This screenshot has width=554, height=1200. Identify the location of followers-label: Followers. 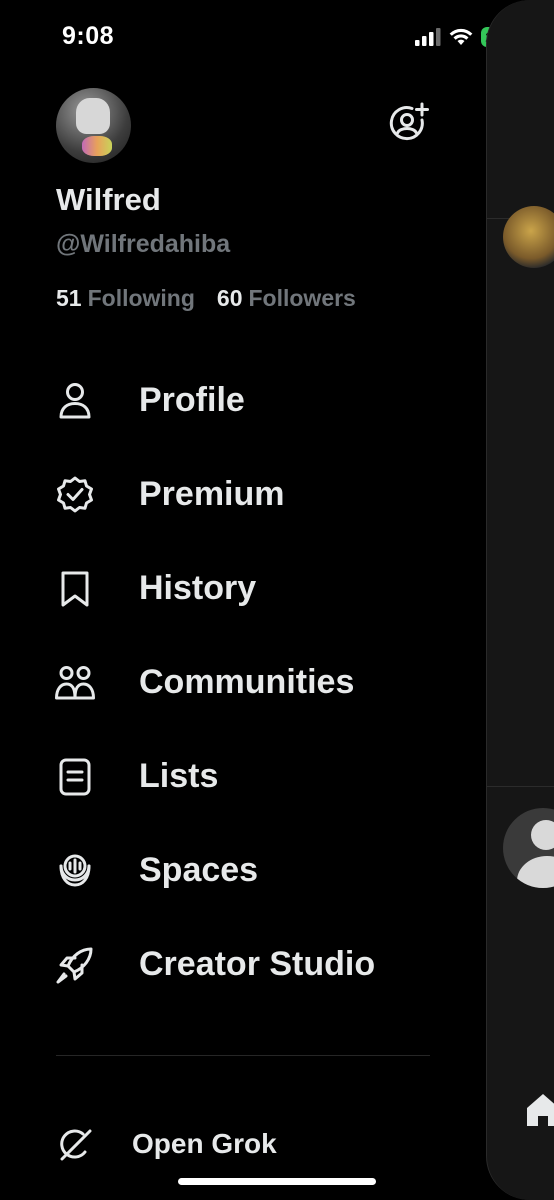
(302, 298).